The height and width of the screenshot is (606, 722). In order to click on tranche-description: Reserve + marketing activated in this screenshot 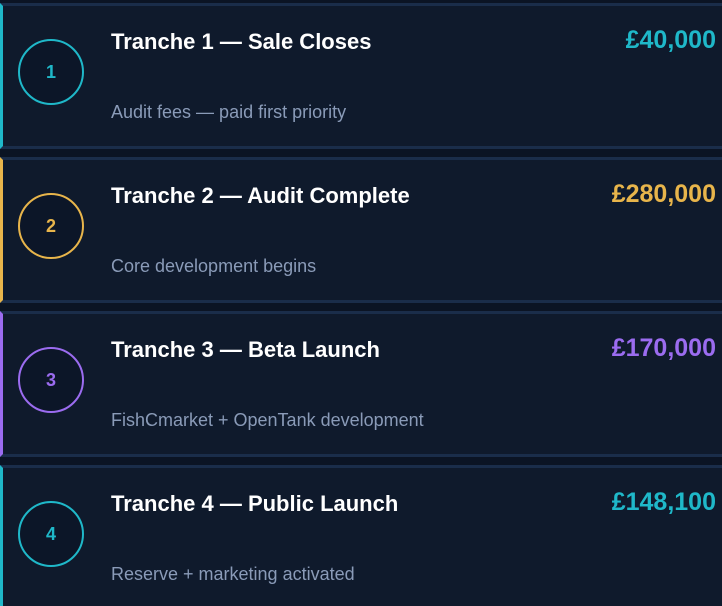, I will do `click(233, 574)`.